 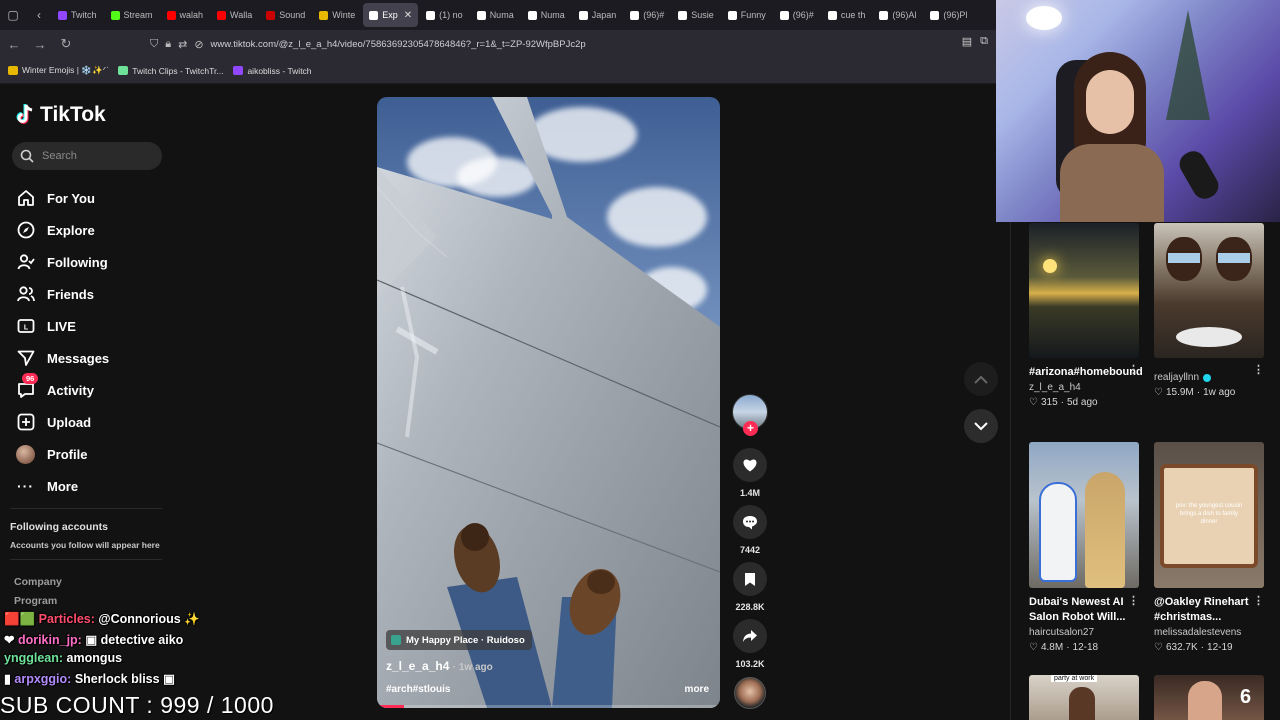 What do you see at coordinates (185, 15) in the screenshot?
I see `browser-tab: walah` at bounding box center [185, 15].